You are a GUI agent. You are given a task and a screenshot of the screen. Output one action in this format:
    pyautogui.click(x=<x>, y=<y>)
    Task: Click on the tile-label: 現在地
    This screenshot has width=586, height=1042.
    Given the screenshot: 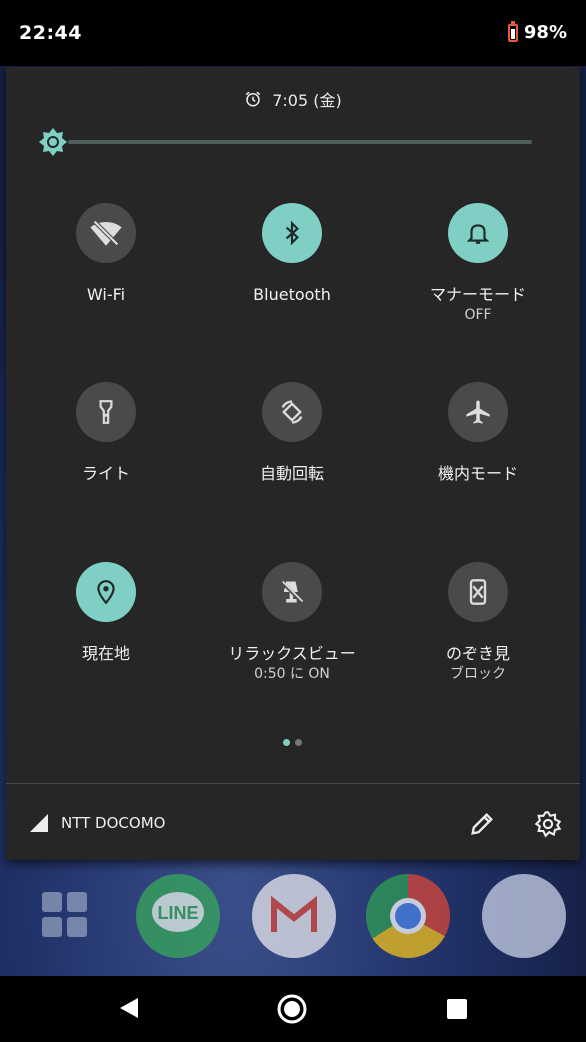 What is the action you would take?
    pyautogui.click(x=105, y=653)
    